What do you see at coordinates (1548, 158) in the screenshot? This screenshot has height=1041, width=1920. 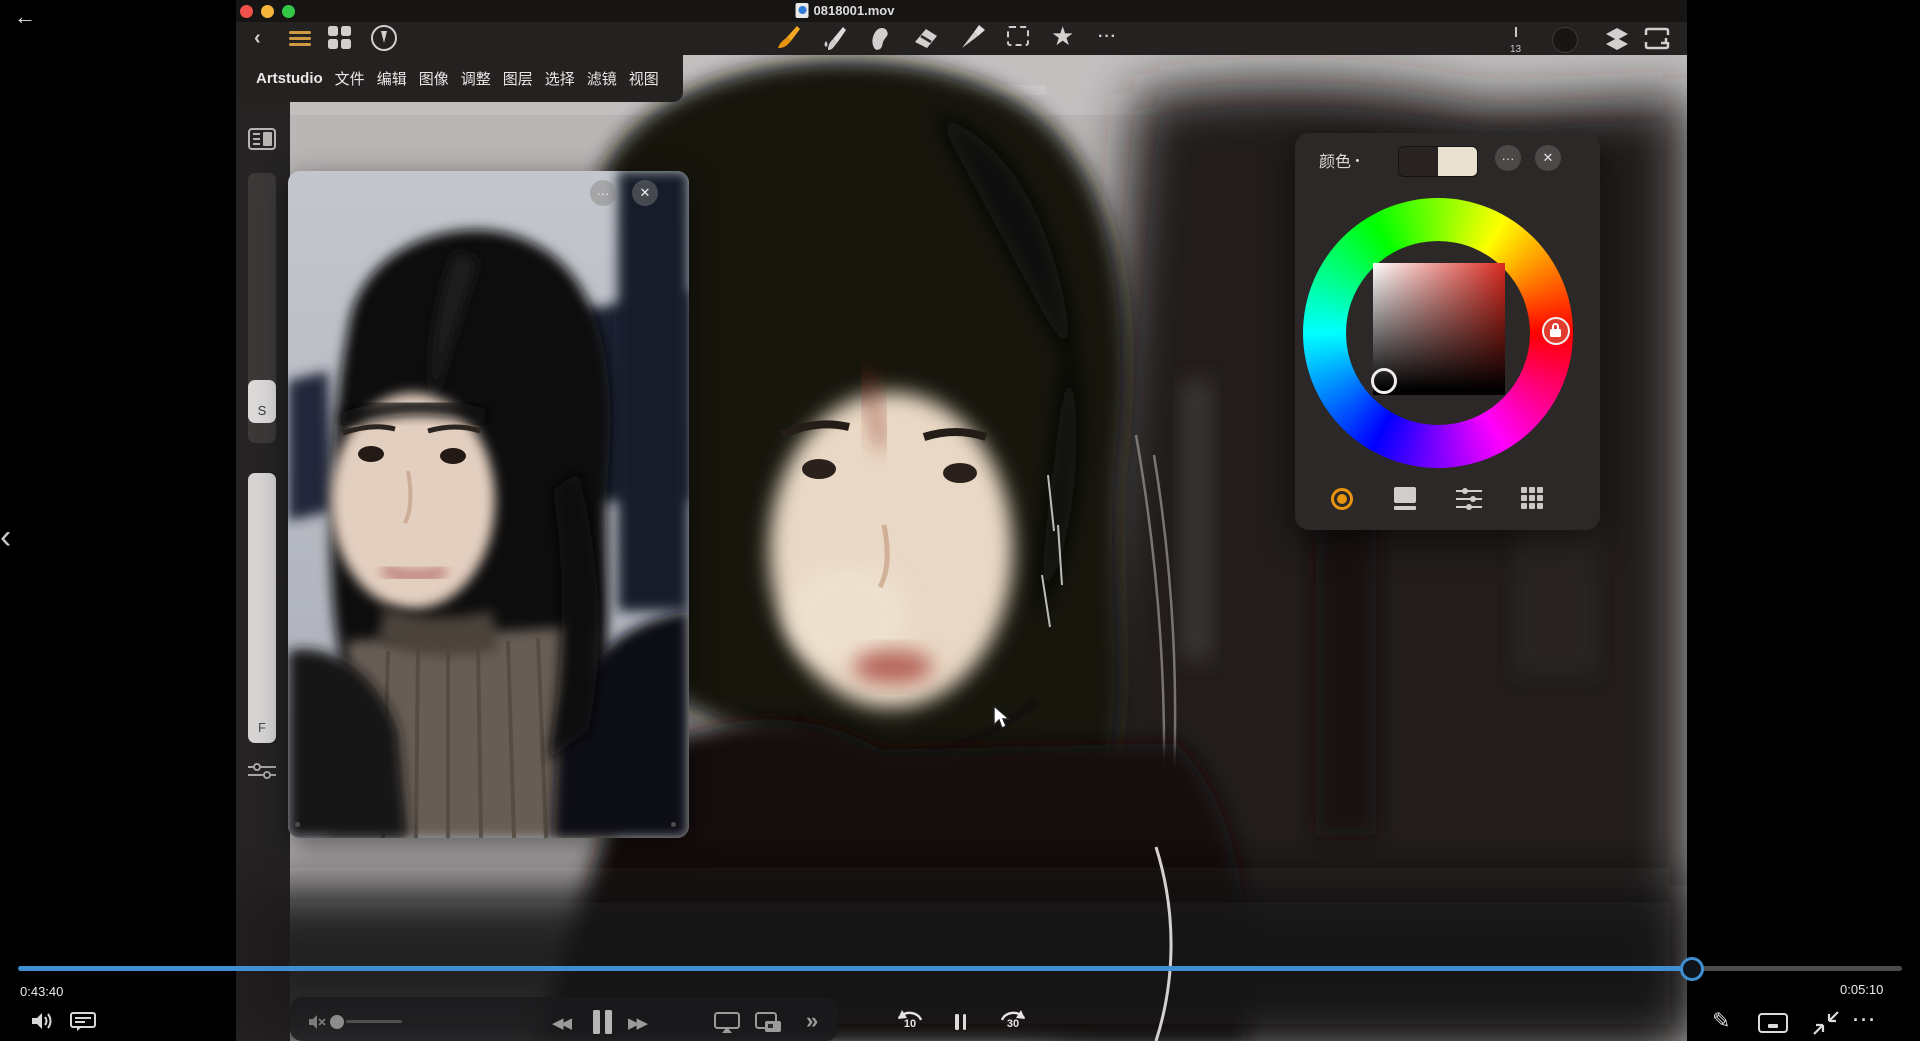 I see `color-panel-close-button: ✕` at bounding box center [1548, 158].